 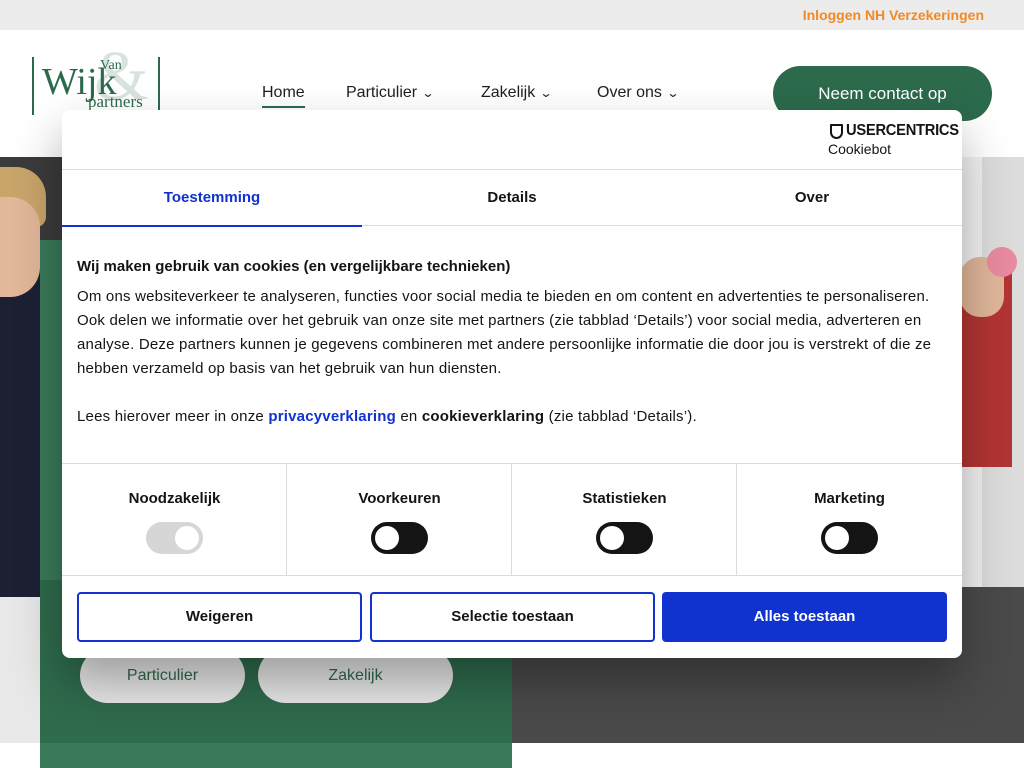 What do you see at coordinates (174, 520) in the screenshot?
I see `toggle-group-noodzakelijk: Noodzakelijk` at bounding box center [174, 520].